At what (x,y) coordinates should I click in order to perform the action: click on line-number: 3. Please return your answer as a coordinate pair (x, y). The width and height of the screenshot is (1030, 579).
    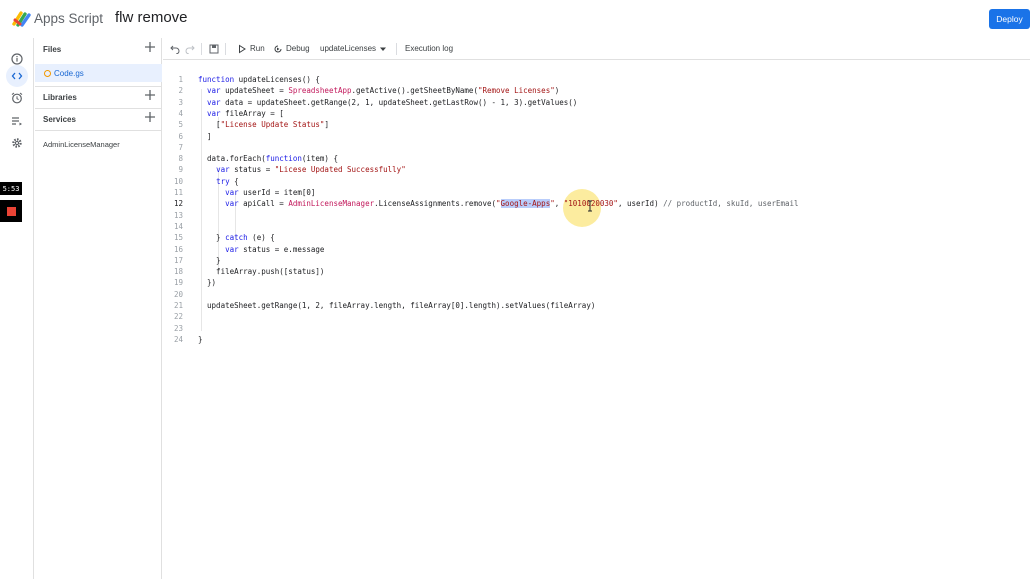
    Looking at the image, I should click on (180, 102).